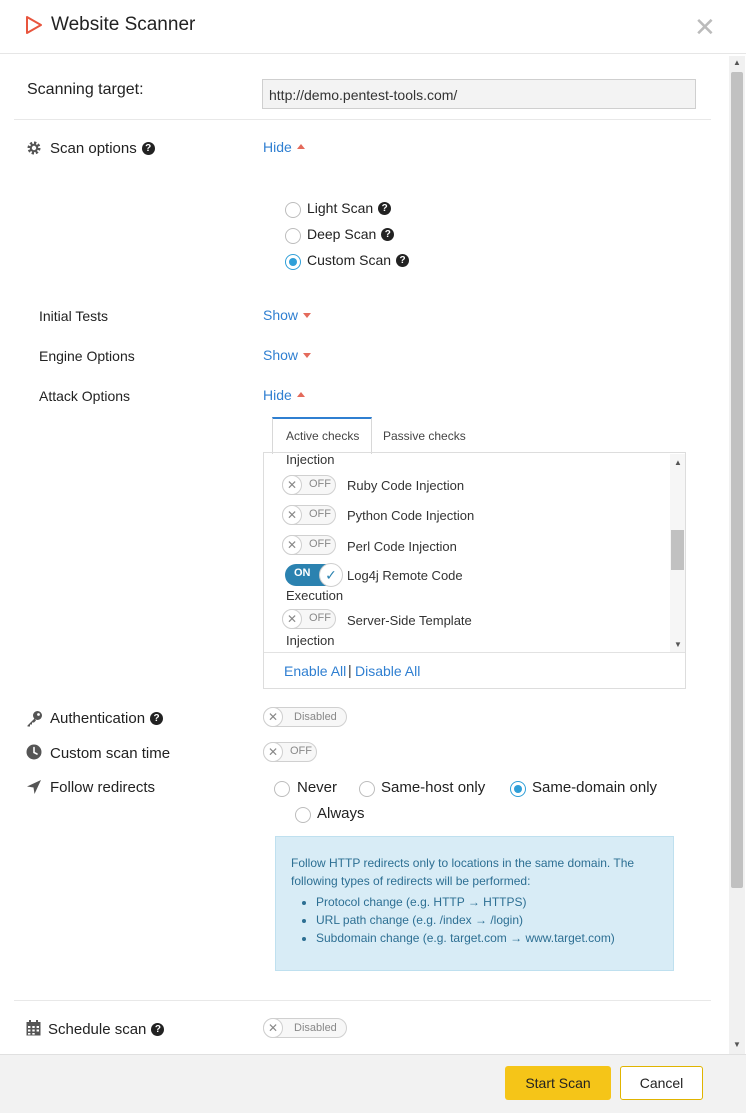  I want to click on ssti-toggle: ✕ OFF, so click(309, 619).